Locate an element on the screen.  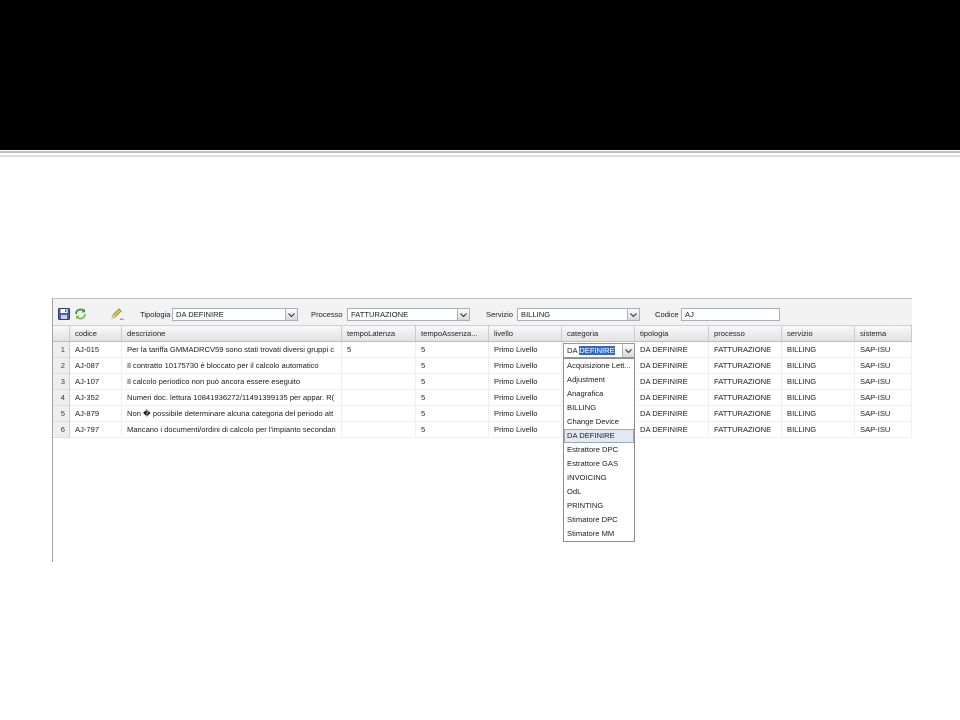
categoria-dropdown-button is located at coordinates (628, 350).